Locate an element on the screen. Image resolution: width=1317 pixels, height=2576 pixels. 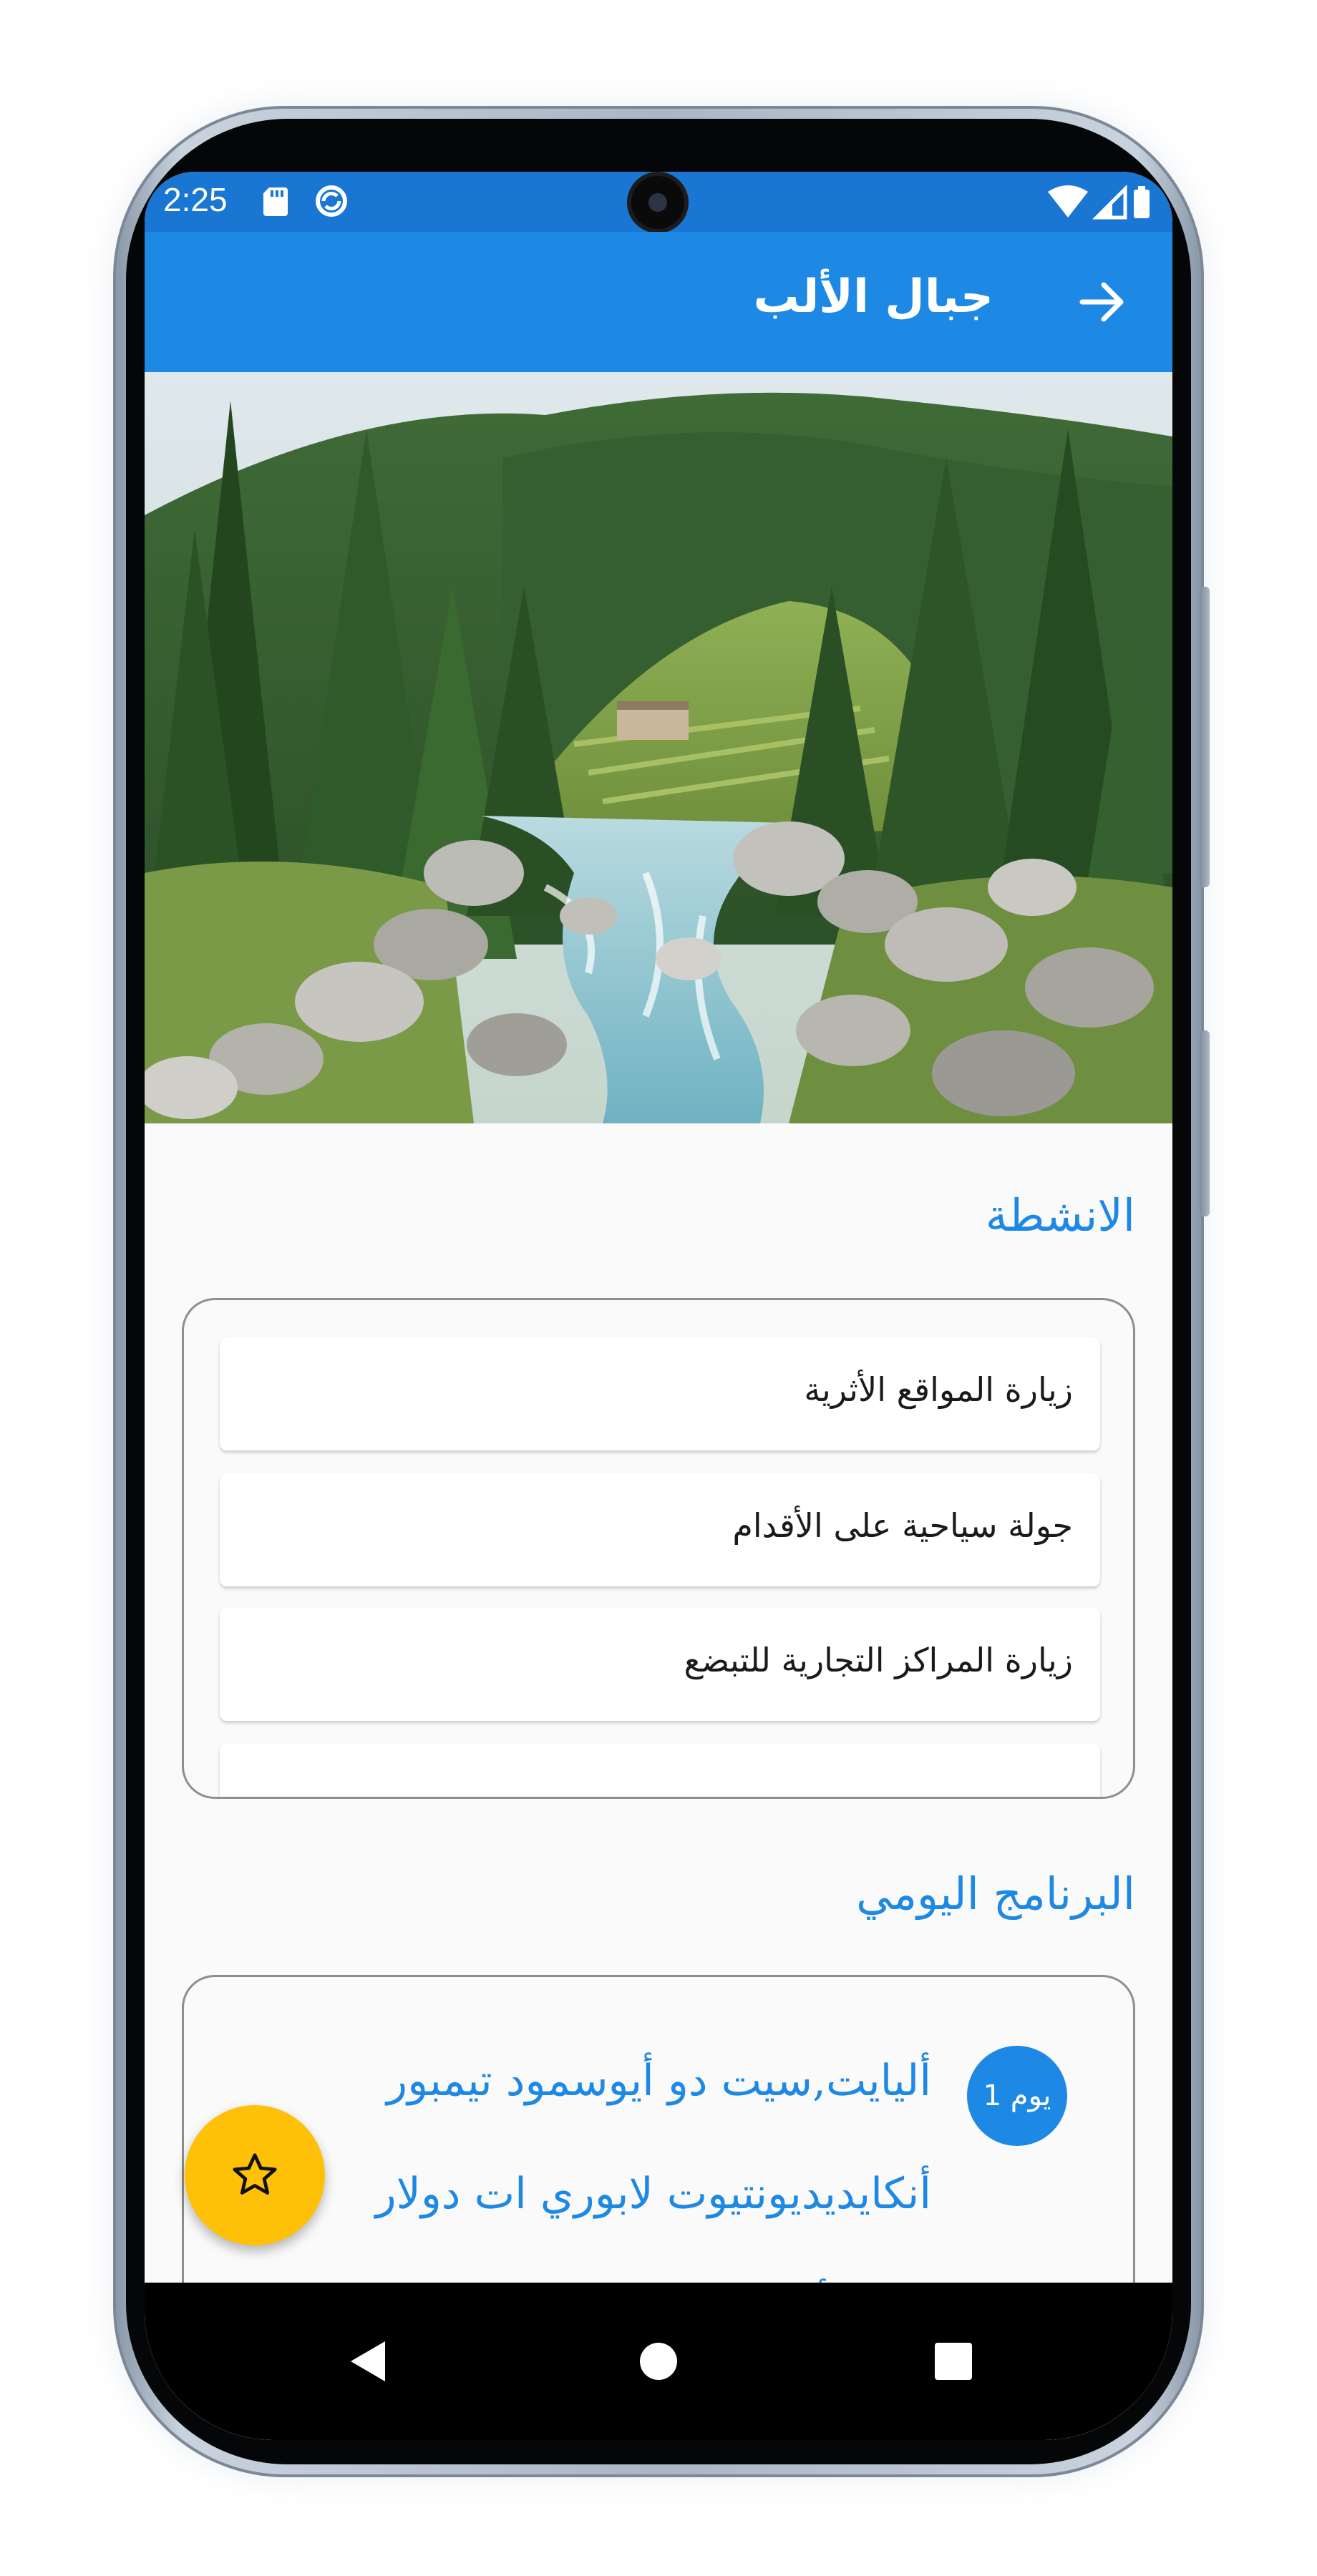
status-bar: 2:25 is located at coordinates (658, 202).